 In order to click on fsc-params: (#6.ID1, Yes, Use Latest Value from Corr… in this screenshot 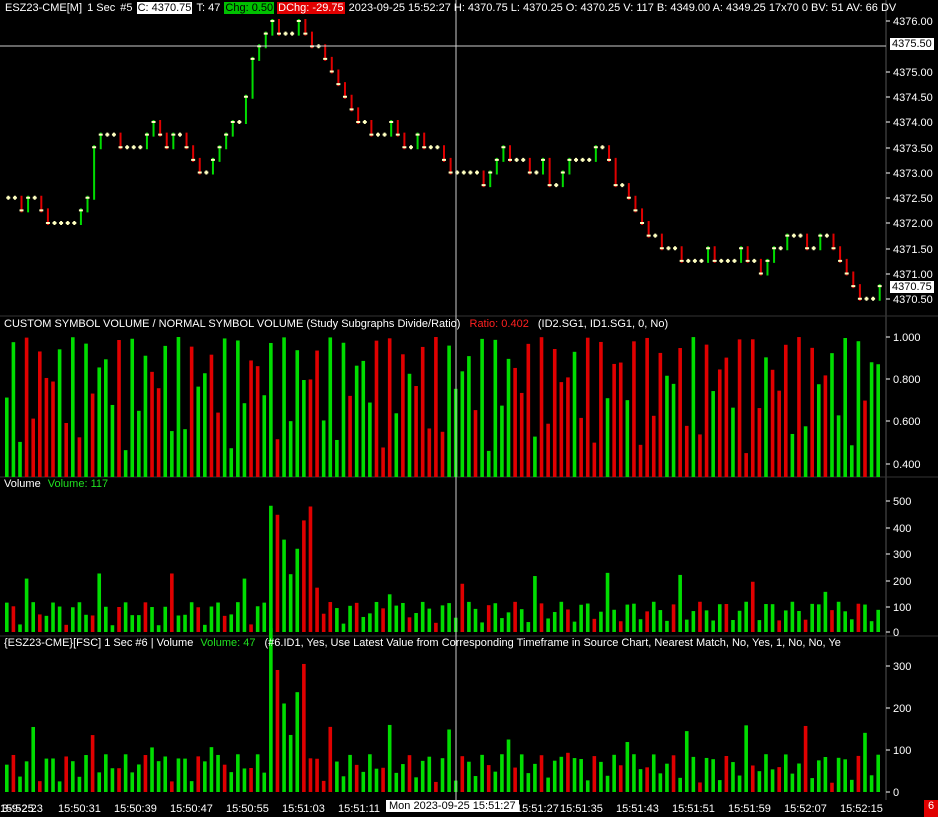, I will do `click(552, 643)`.